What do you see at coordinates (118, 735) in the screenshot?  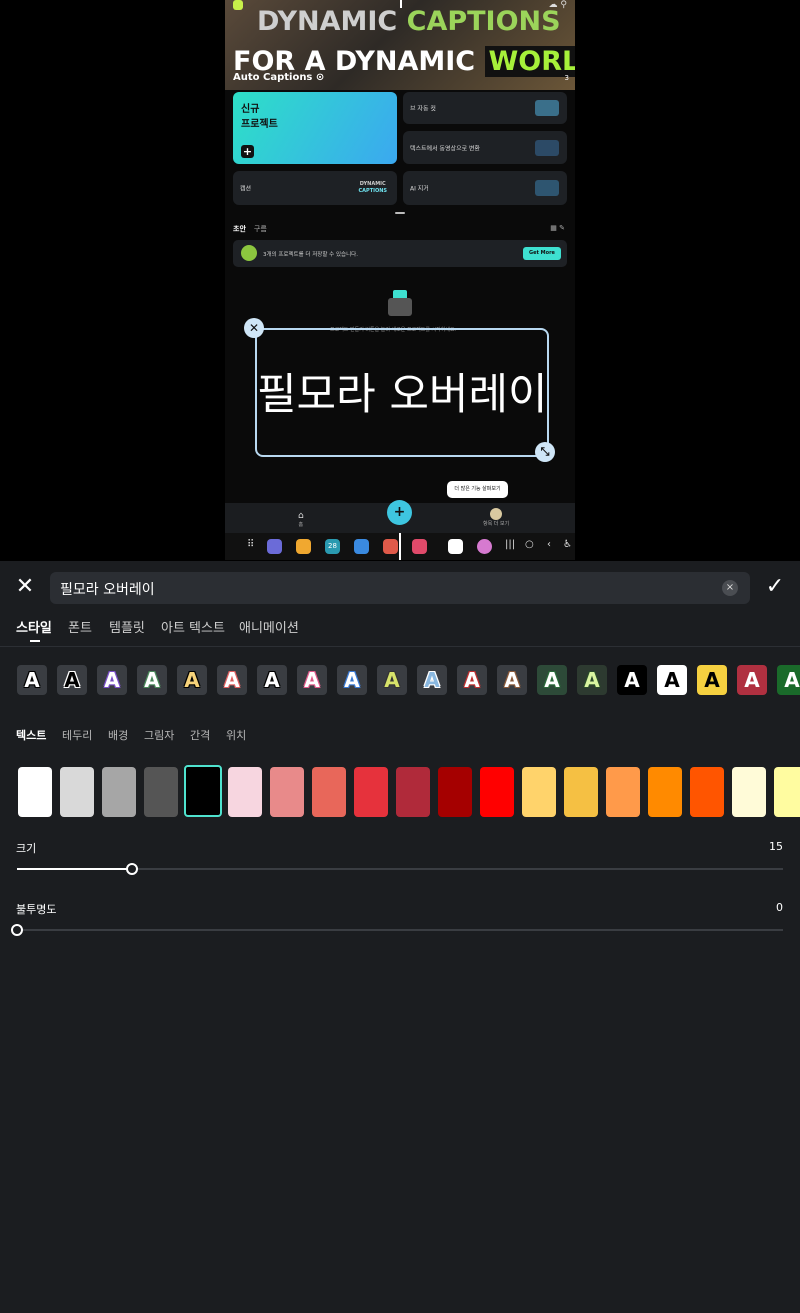 I see `subtab-background: 배경` at bounding box center [118, 735].